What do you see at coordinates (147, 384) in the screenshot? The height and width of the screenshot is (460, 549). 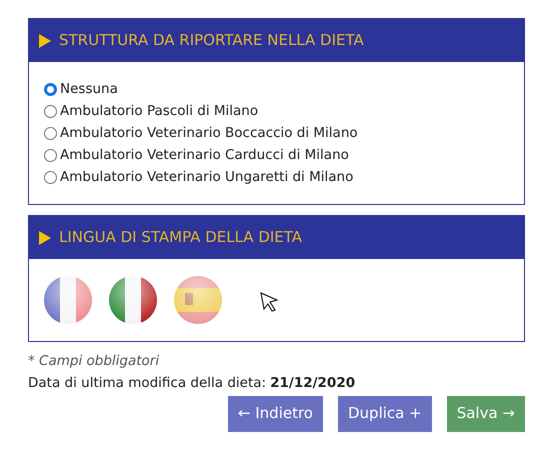 I see `last-modified-label: Data di ultima modifica della dieta:` at bounding box center [147, 384].